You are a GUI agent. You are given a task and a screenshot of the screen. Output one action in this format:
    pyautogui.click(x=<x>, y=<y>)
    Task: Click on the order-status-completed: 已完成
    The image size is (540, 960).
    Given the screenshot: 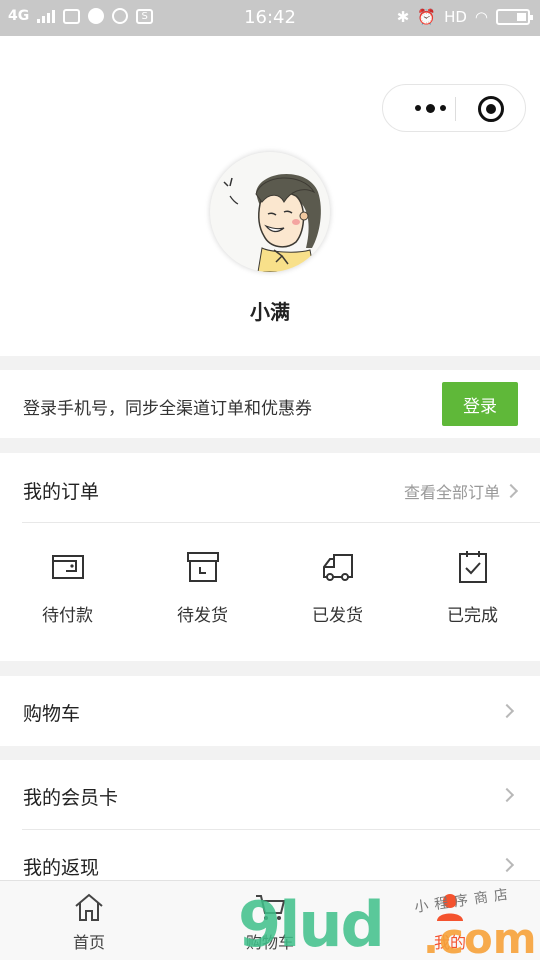 What is the action you would take?
    pyautogui.click(x=472, y=587)
    